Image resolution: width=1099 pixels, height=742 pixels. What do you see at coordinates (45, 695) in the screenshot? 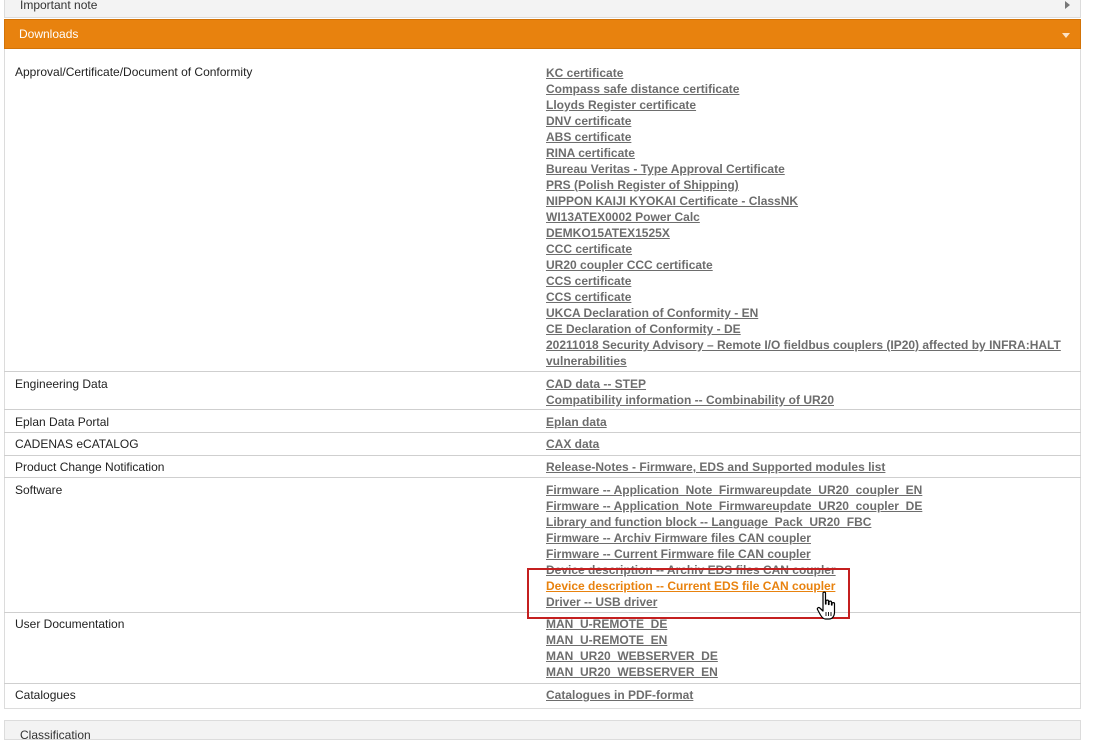
I see `row-label: Catalogues` at bounding box center [45, 695].